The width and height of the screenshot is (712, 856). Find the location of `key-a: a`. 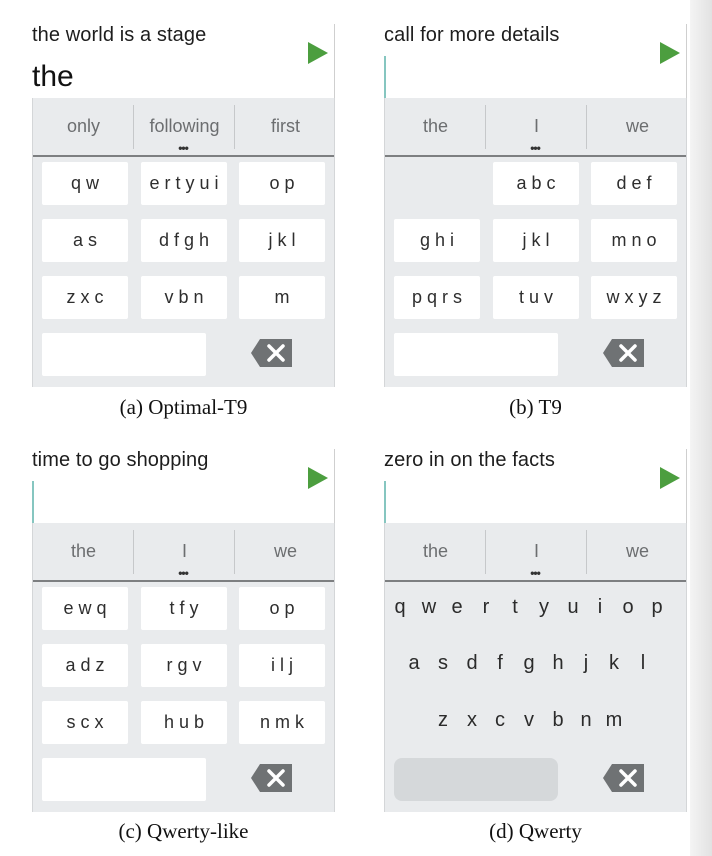

key-a: a is located at coordinates (414, 663).